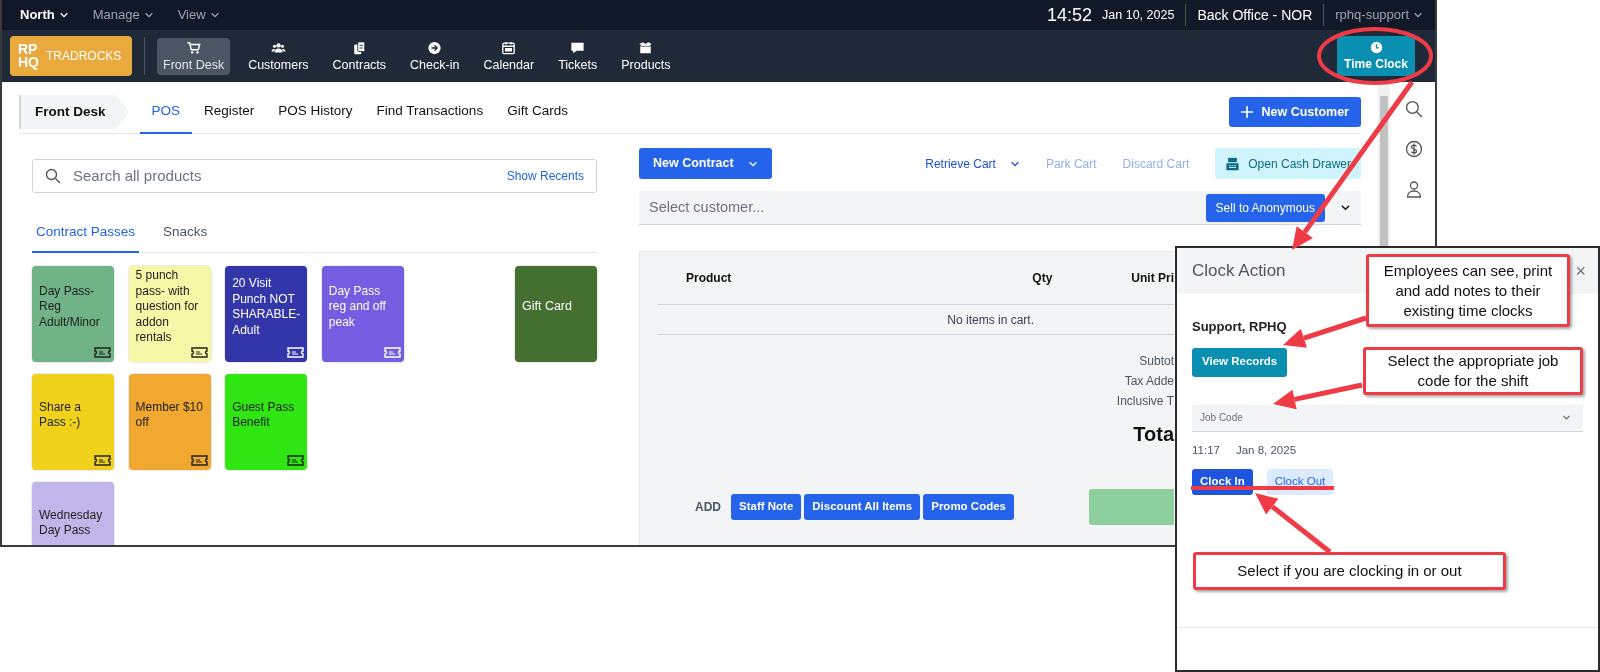 The image size is (1600, 672). I want to click on retrieve-cart-dropdown: Retrieve Cart, so click(972, 163).